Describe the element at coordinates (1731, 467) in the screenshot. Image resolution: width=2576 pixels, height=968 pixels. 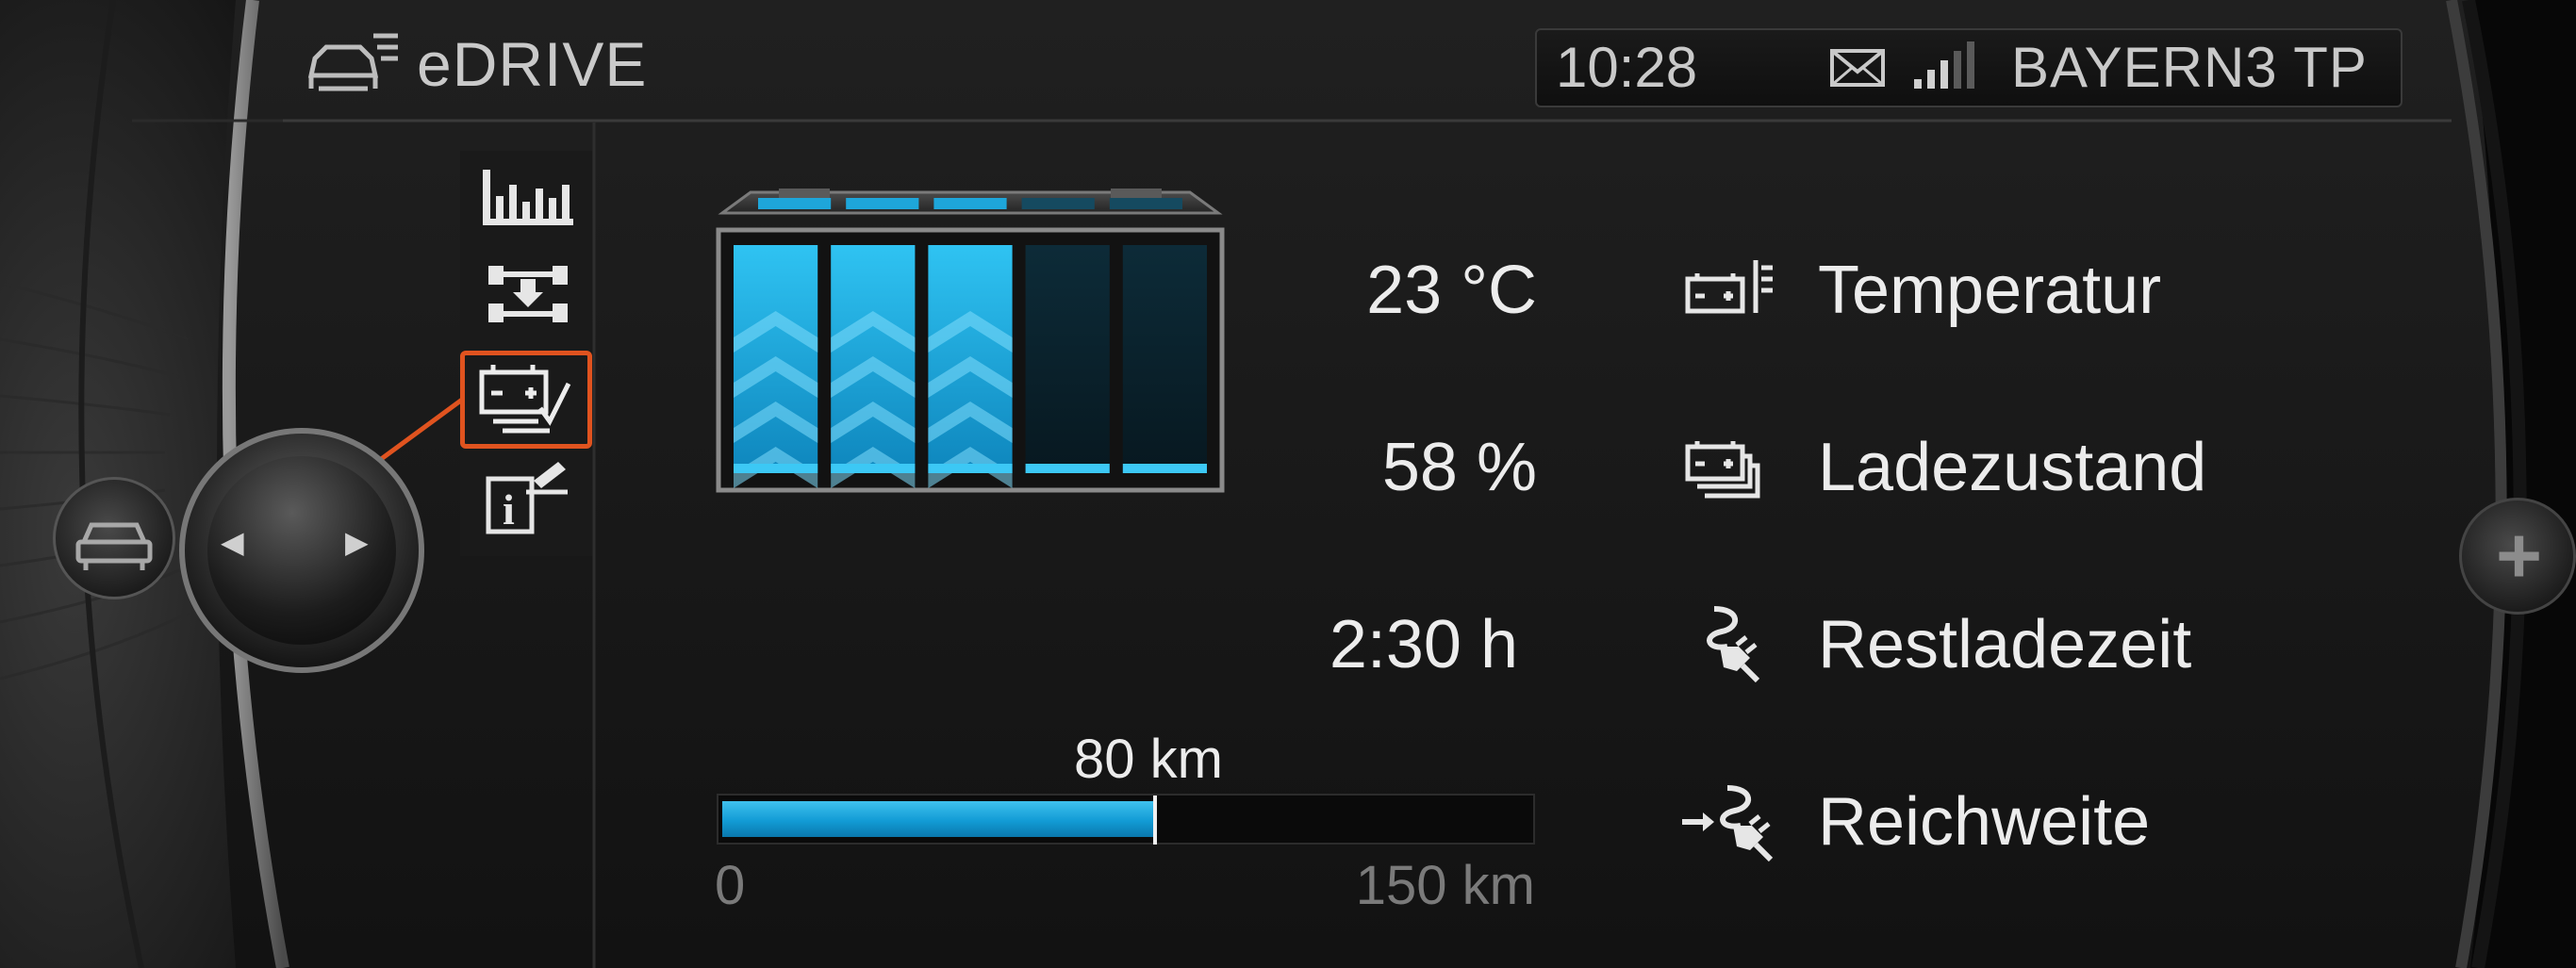
I see `battery-stack-icon` at that location.